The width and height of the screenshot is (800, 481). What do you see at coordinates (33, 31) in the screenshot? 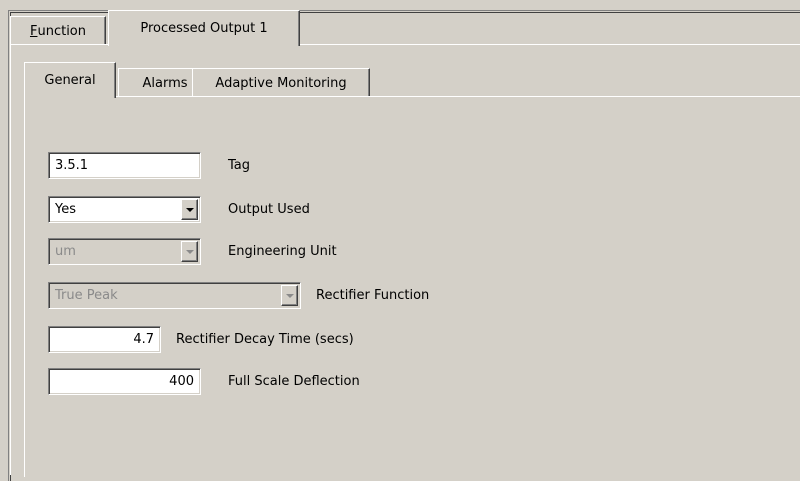
I see `tab-function-mnemonic: F` at bounding box center [33, 31].